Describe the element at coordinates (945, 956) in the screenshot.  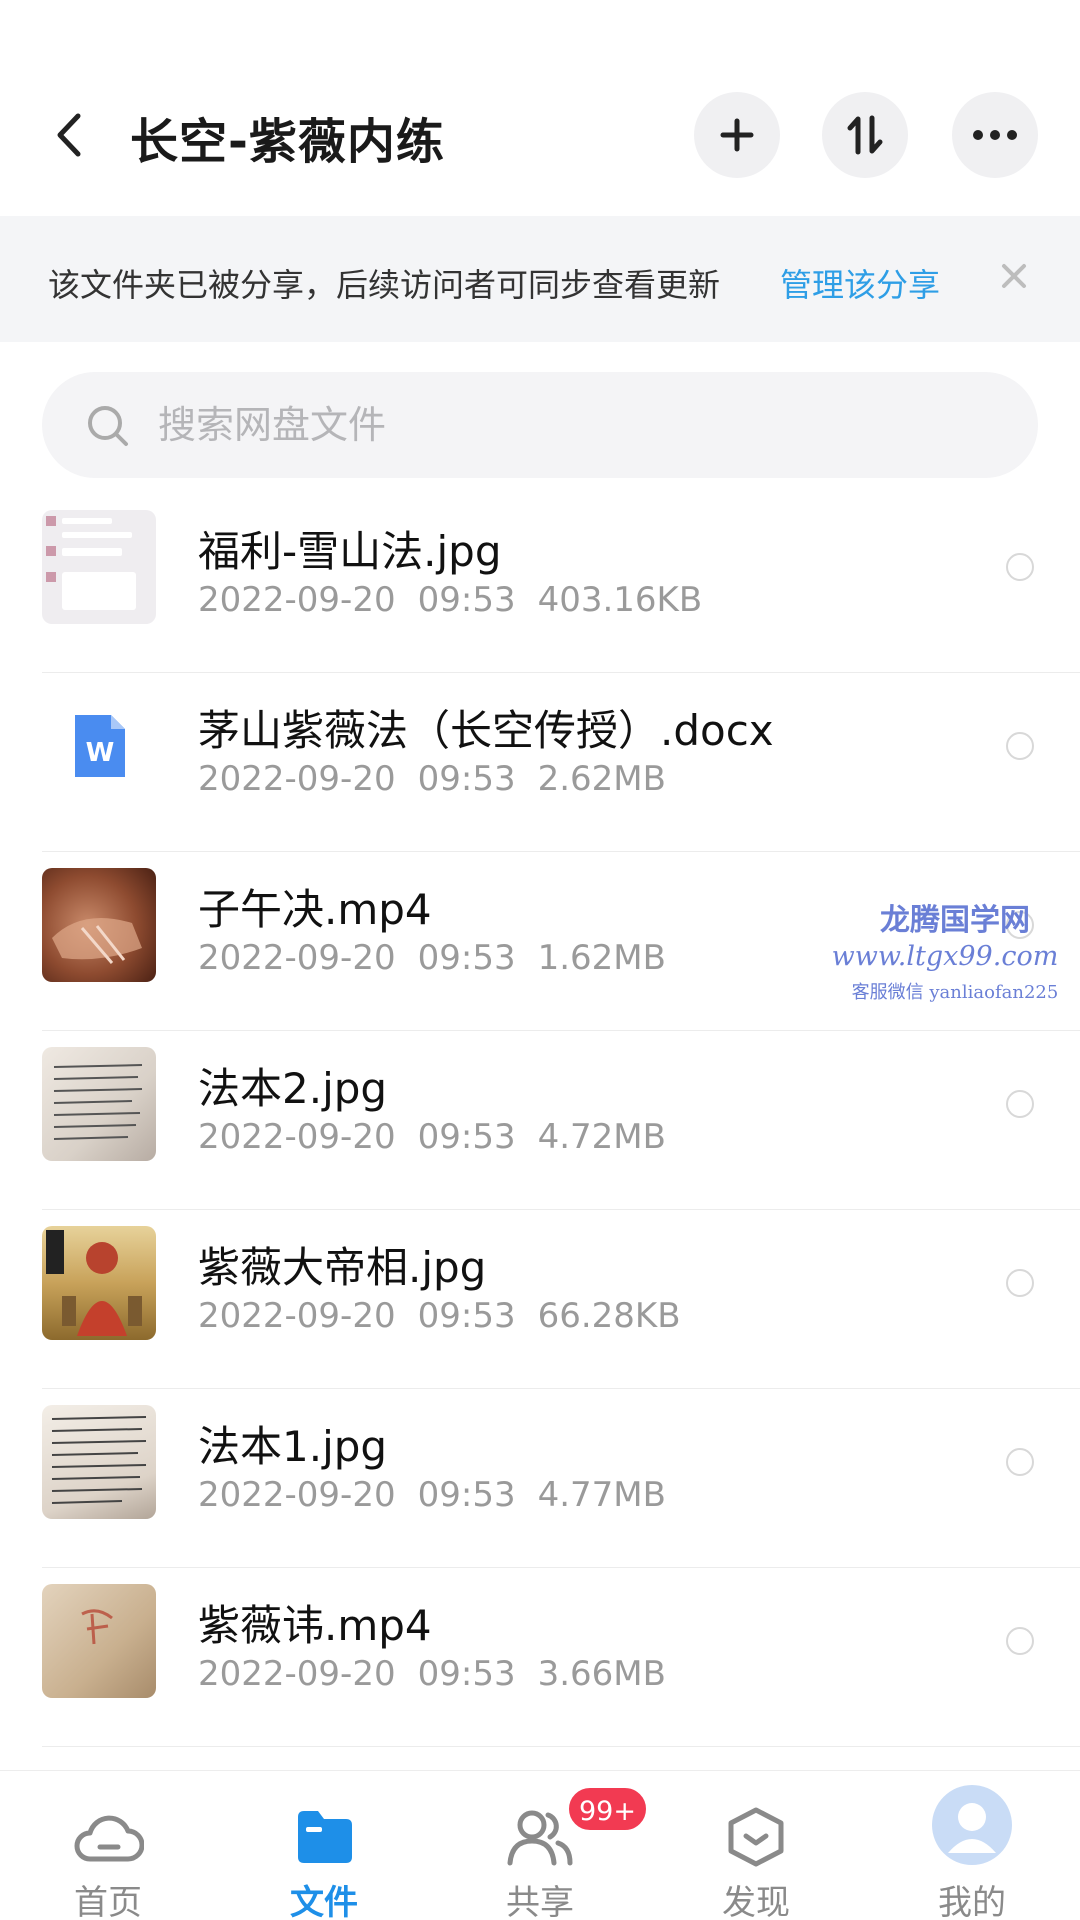
I see `watermark-url: www.ltgx99.com` at that location.